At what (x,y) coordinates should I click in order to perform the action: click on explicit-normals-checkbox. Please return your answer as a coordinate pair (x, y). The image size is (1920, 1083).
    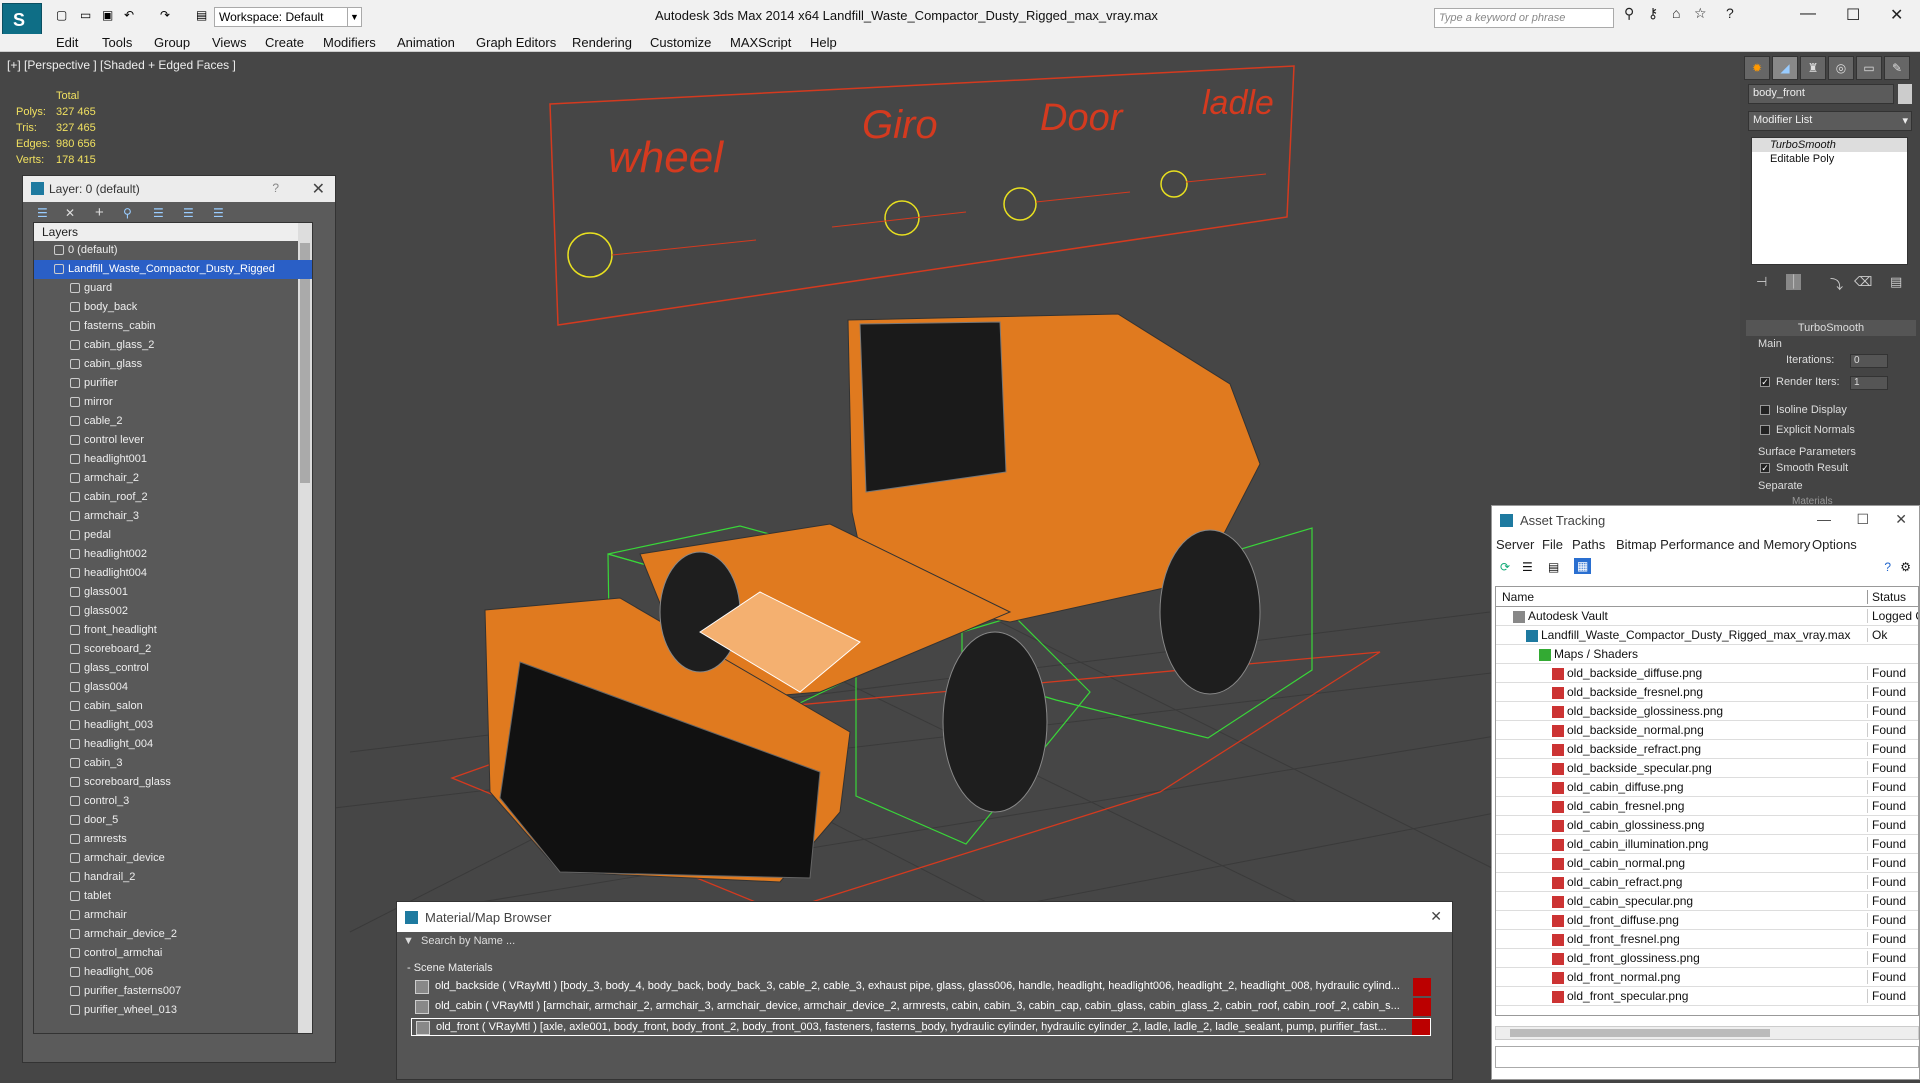
    Looking at the image, I should click on (1765, 430).